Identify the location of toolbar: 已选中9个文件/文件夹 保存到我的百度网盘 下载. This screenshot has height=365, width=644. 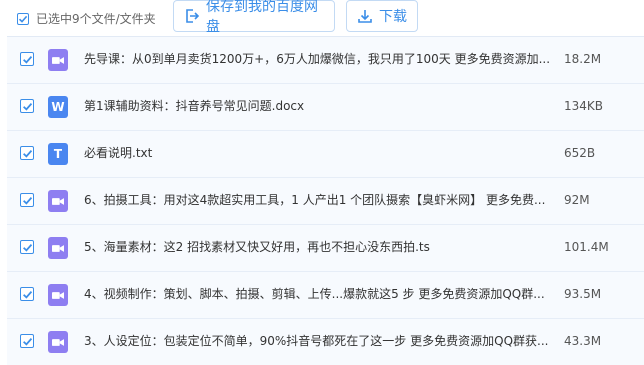
(322, 18).